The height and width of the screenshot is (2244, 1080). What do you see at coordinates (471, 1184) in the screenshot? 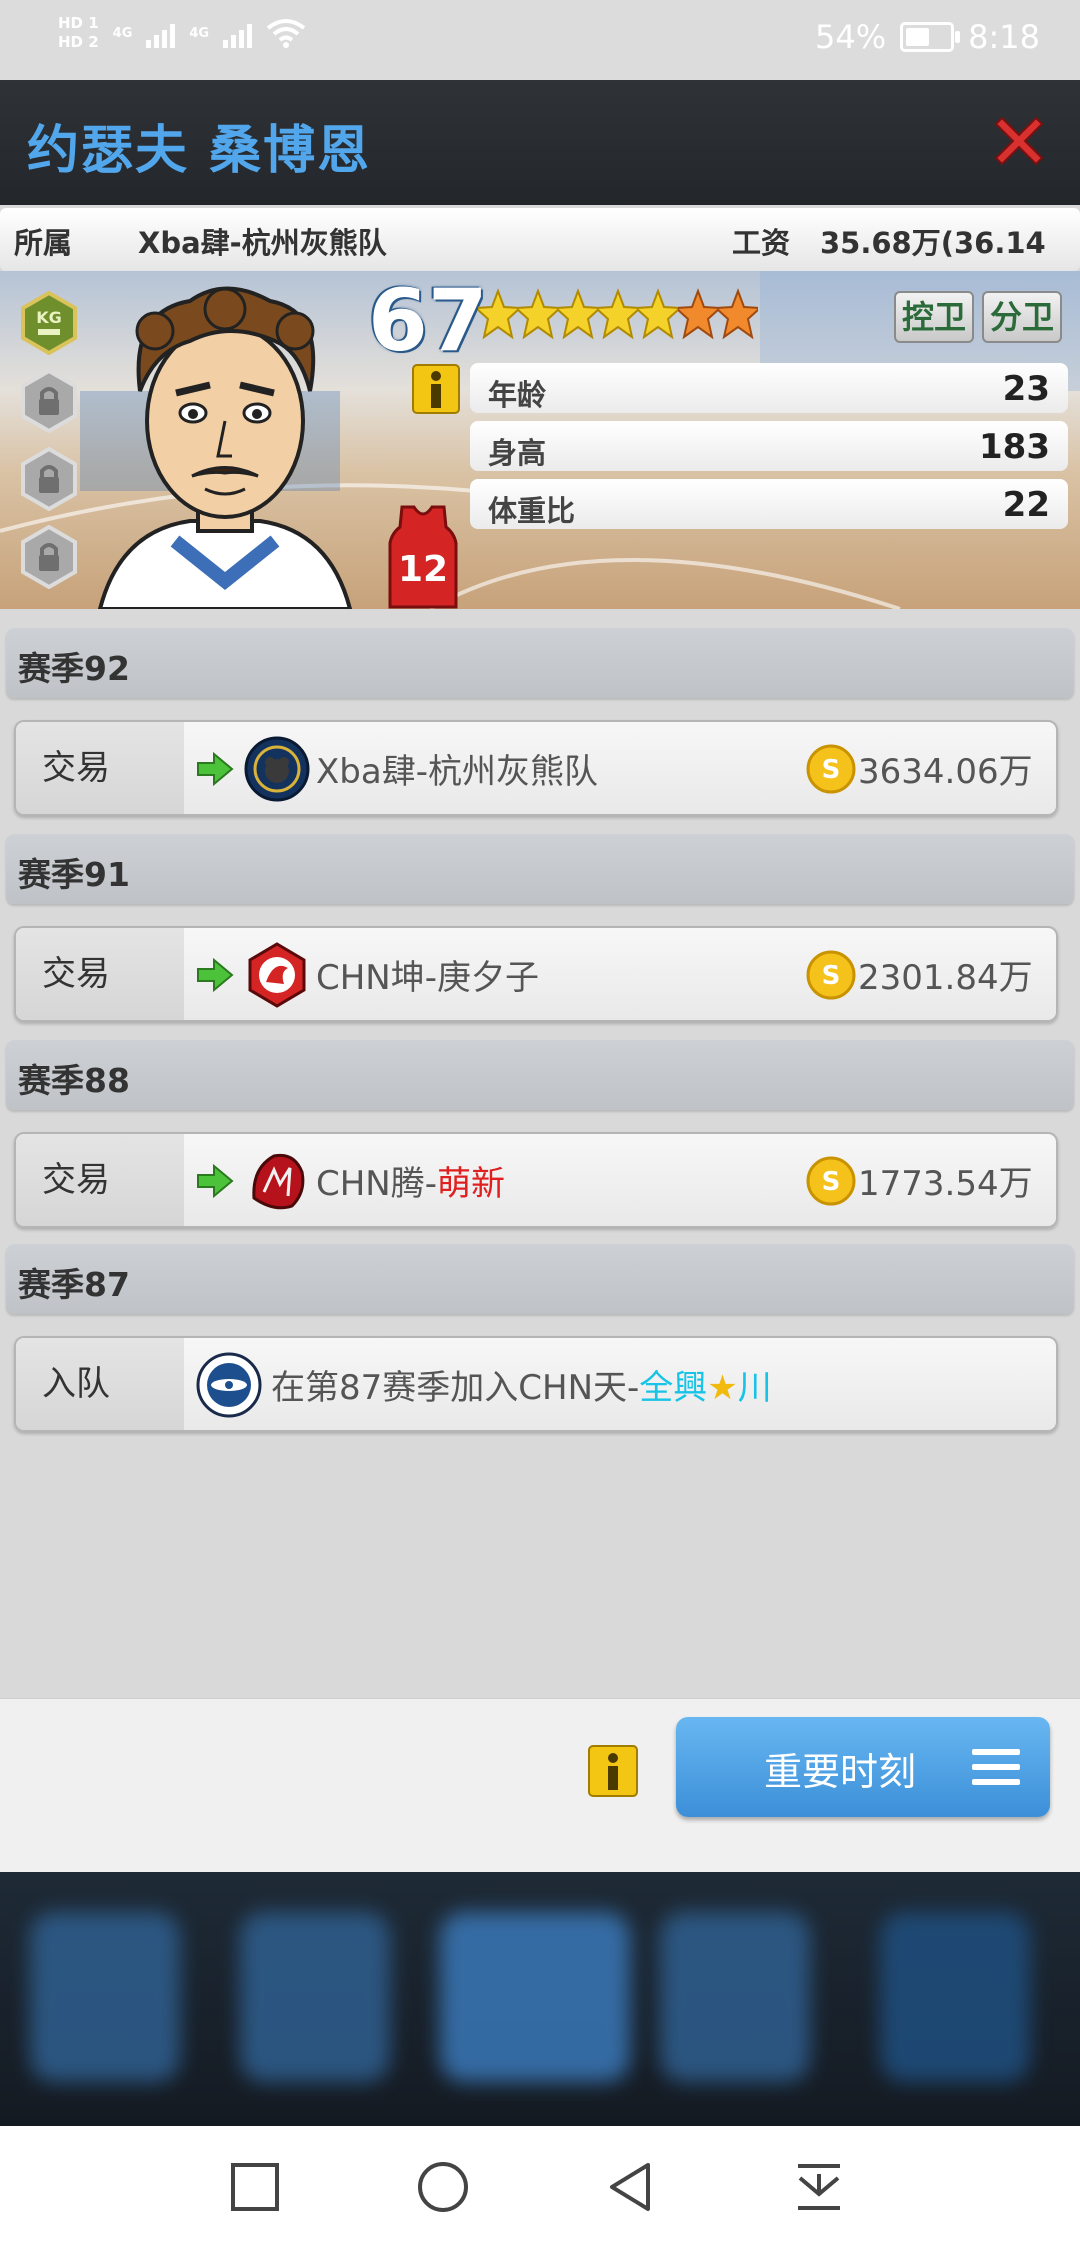
I see `team-name-suffix: 萌新` at bounding box center [471, 1184].